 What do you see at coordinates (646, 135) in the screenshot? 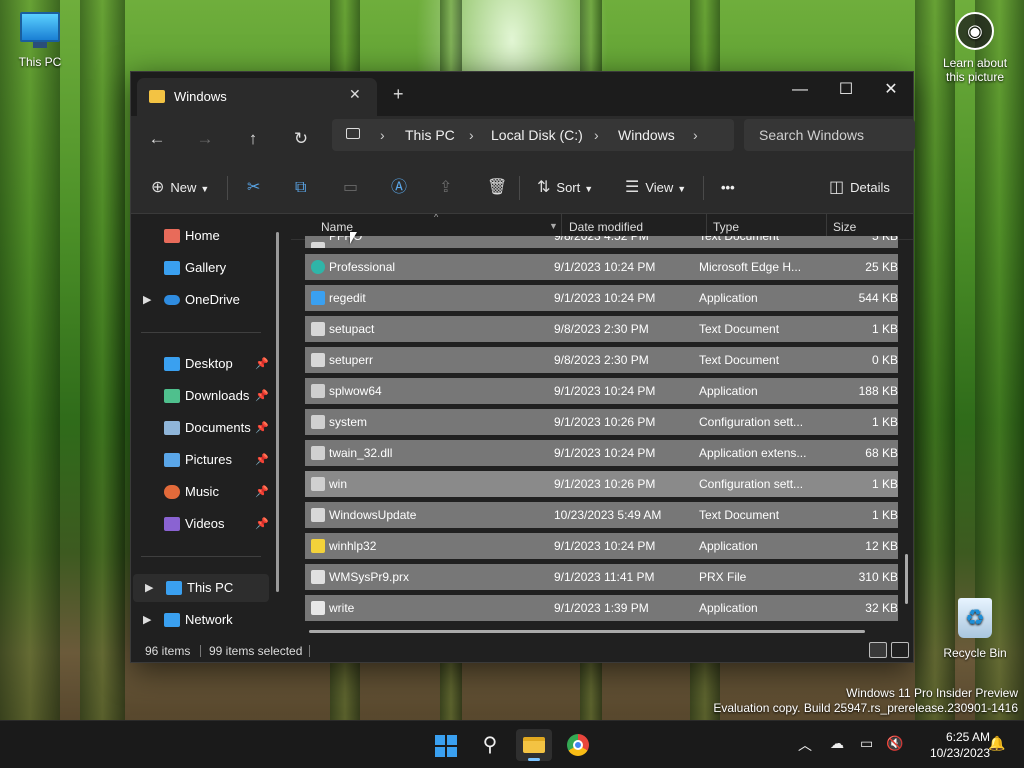
I see `breadcrumb-windows: Windows` at bounding box center [646, 135].